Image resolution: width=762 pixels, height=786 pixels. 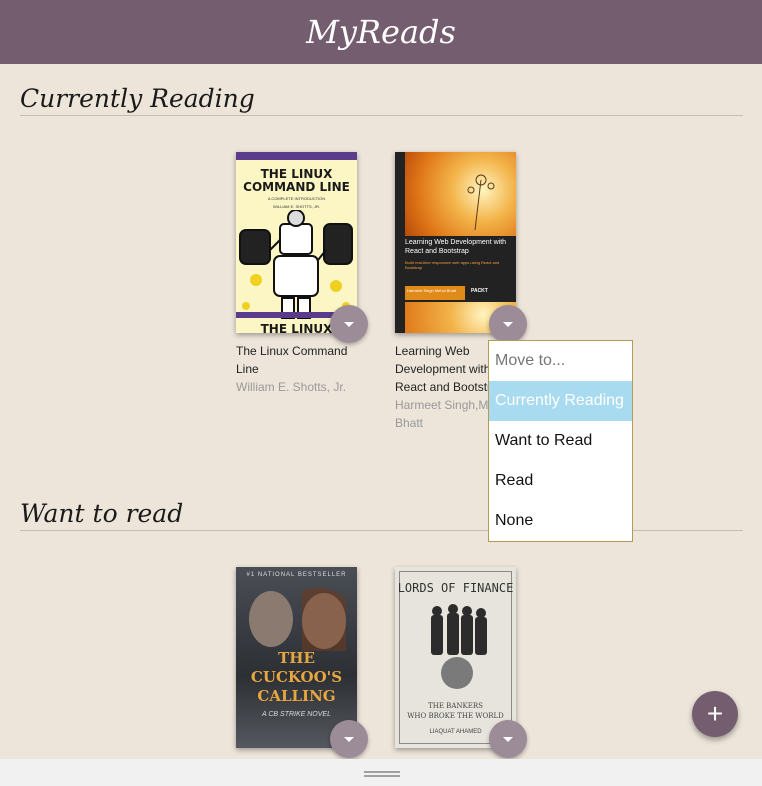 What do you see at coordinates (296, 187) in the screenshot?
I see `cover-title-line2: COMMAND LINE` at bounding box center [296, 187].